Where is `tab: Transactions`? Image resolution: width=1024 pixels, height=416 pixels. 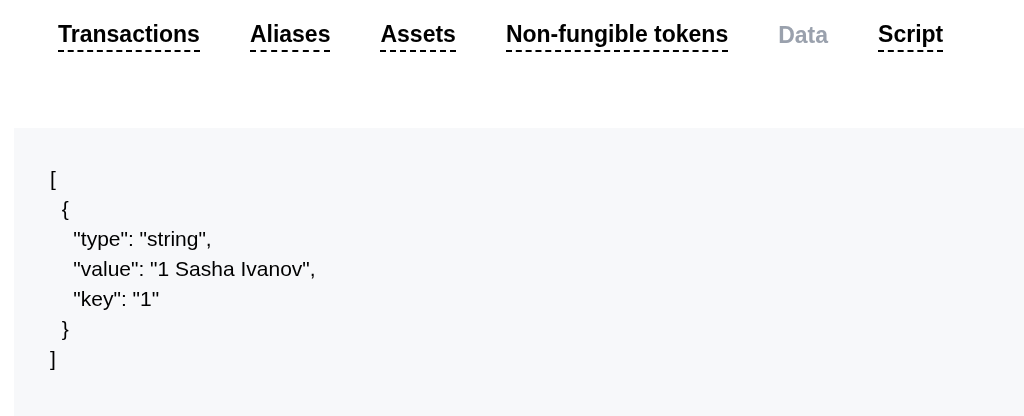 tab: Transactions is located at coordinates (129, 35).